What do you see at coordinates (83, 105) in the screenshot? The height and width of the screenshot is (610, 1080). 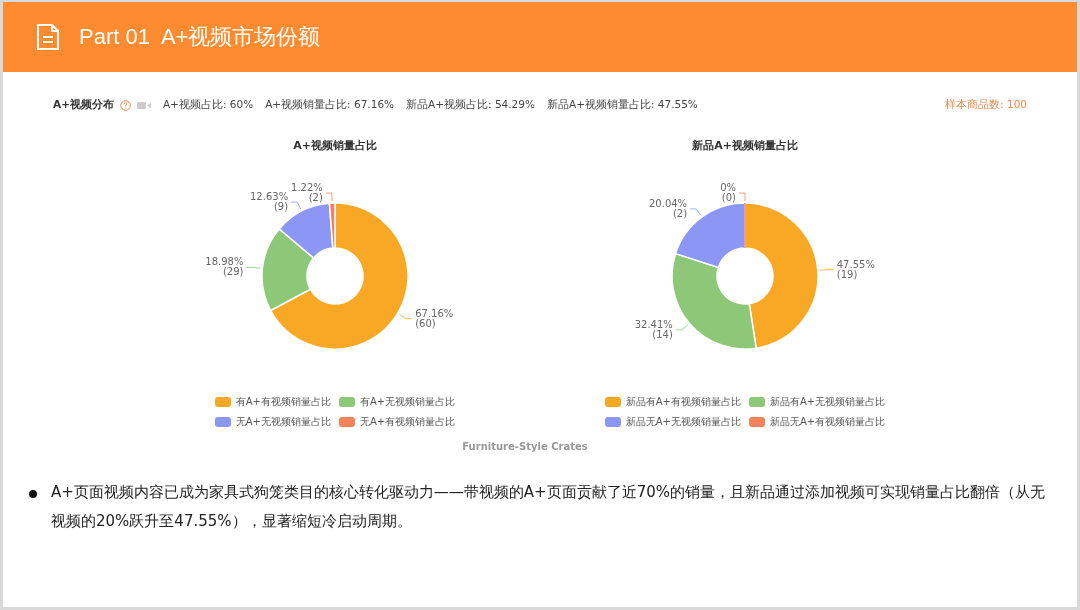 I see `section-title: A+视频分布` at bounding box center [83, 105].